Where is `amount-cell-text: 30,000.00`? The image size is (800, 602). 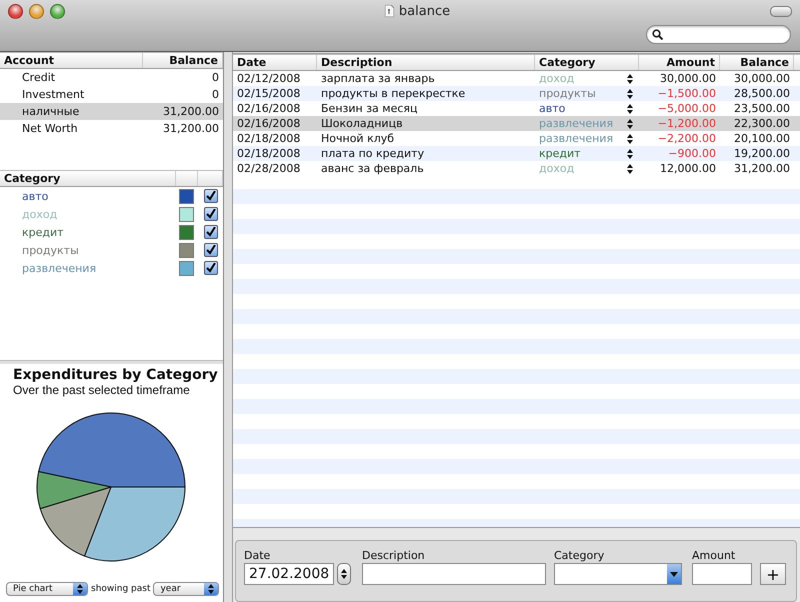
amount-cell-text: 30,000.00 is located at coordinates (688, 78).